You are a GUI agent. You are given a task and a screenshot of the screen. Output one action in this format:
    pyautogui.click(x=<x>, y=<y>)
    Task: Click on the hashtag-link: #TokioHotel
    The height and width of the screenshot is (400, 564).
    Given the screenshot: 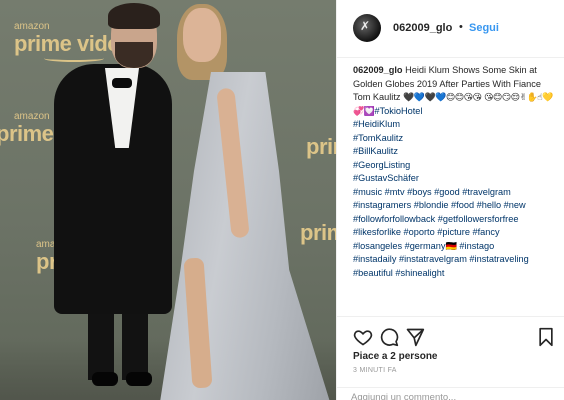 What is the action you would take?
    pyautogui.click(x=398, y=111)
    